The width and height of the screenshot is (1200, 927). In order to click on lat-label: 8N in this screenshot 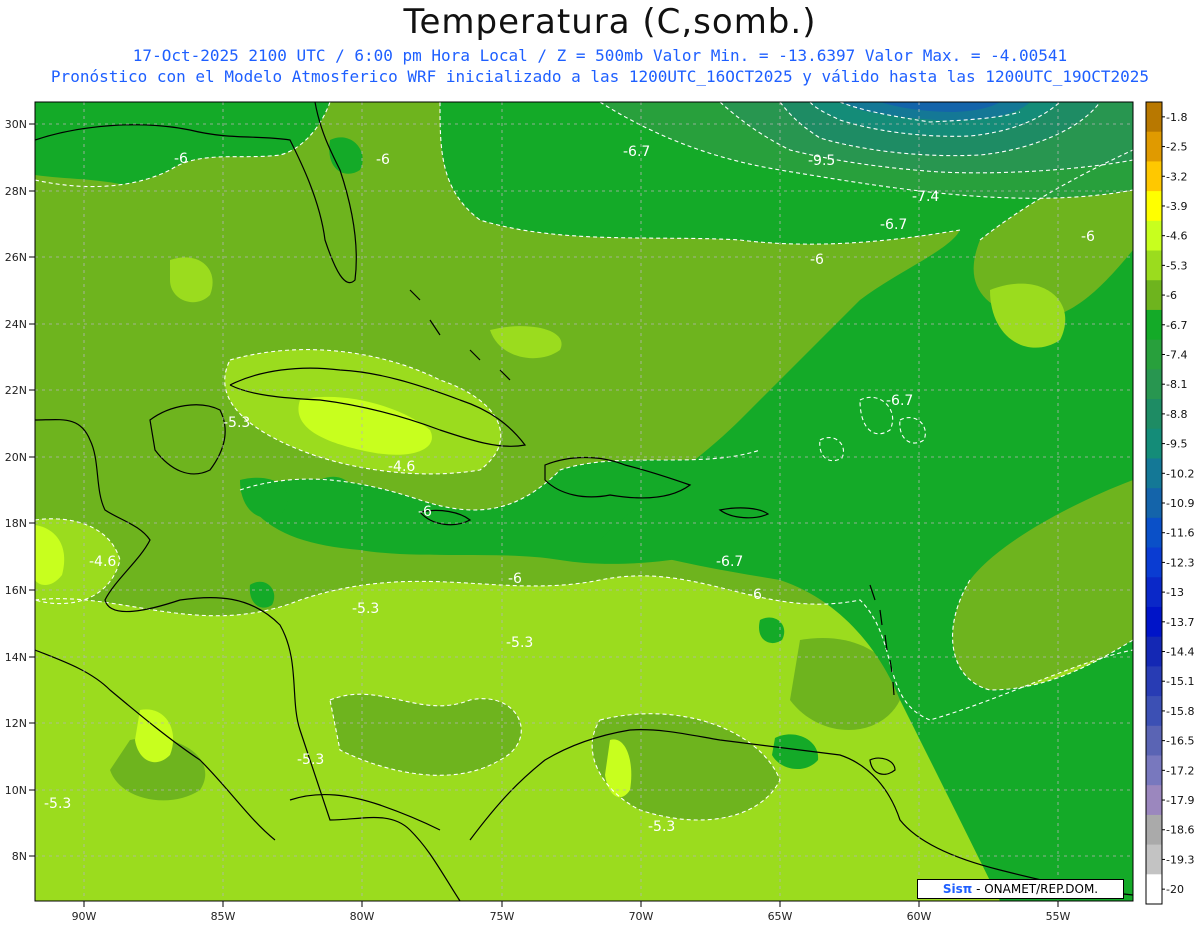, I will do `click(19, 856)`.